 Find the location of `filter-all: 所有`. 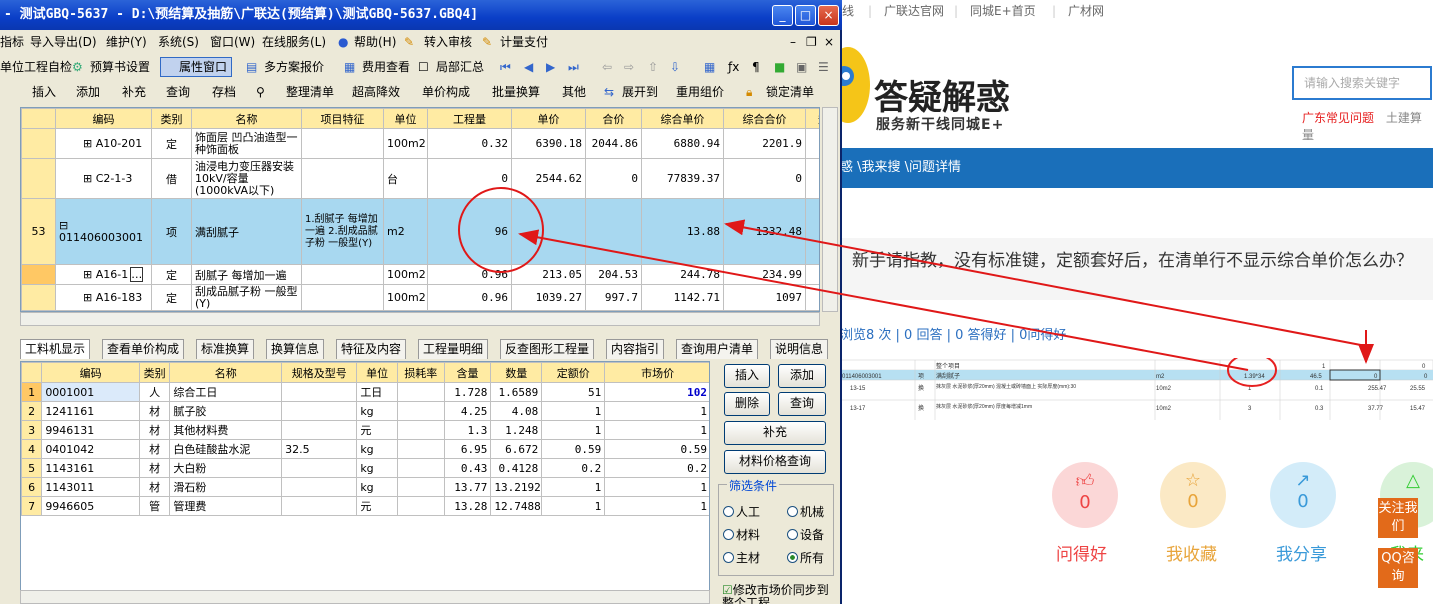

filter-all: 所有 is located at coordinates (805, 557).